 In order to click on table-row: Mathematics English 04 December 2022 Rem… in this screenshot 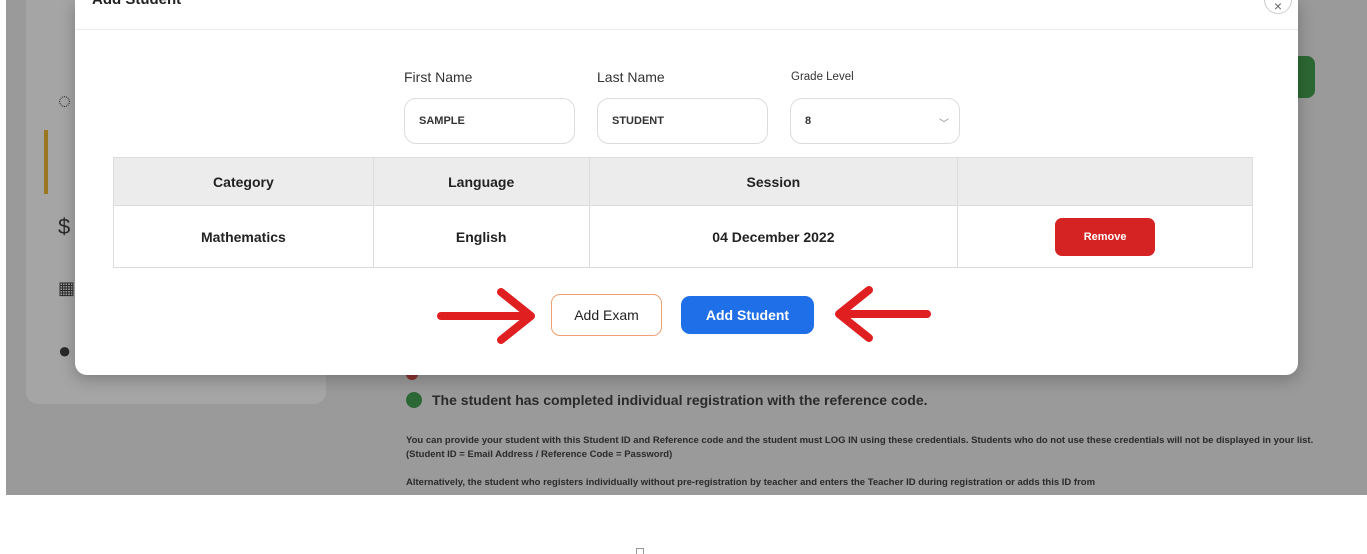, I will do `click(683, 236)`.